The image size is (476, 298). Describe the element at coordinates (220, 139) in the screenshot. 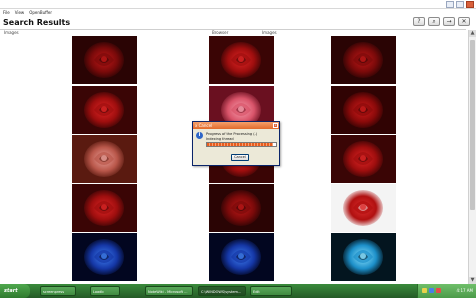

I see `dialog-status: Indexing thread` at that location.